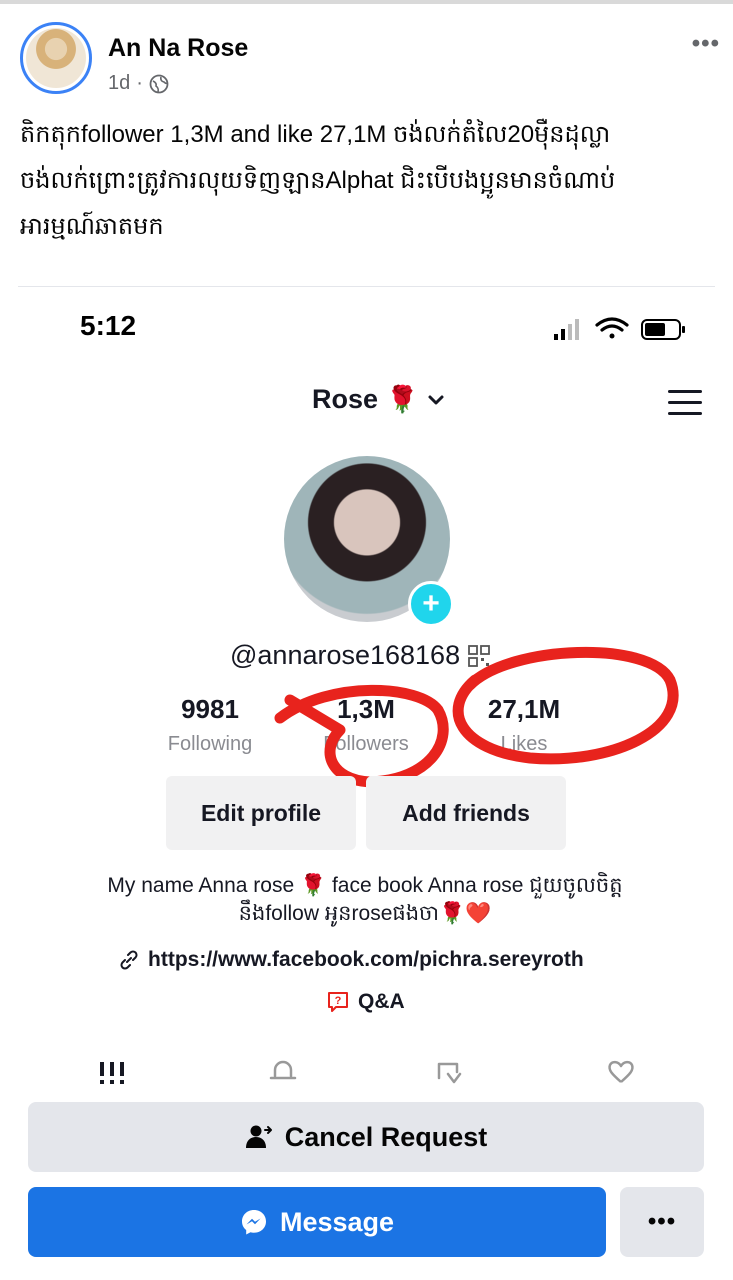  I want to click on stat-value: 1,3M, so click(366, 709).